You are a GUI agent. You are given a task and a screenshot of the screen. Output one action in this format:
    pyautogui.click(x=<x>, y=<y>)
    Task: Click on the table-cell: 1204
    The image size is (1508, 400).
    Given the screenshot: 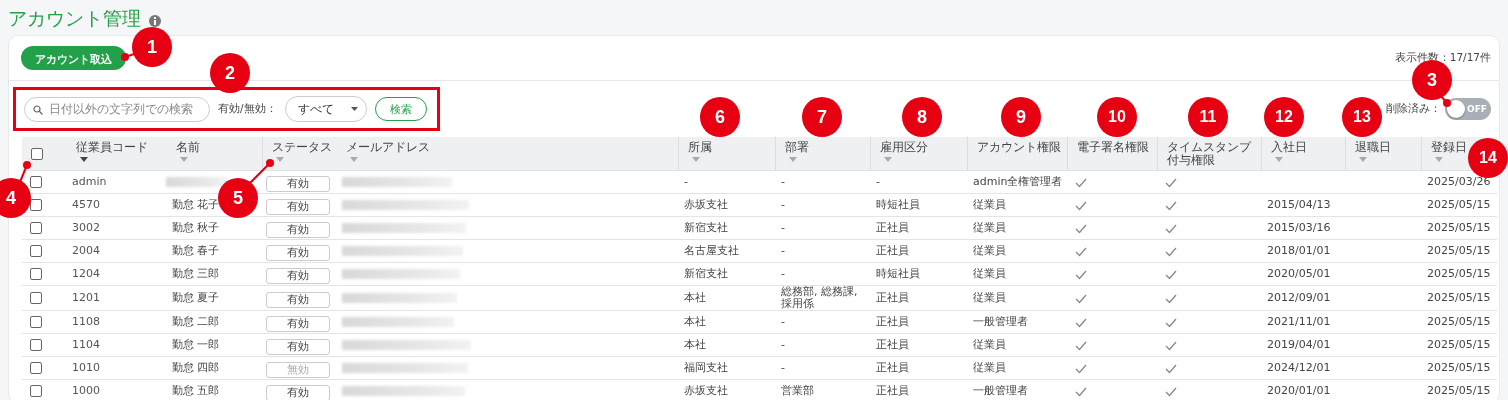 What is the action you would take?
    pyautogui.click(x=86, y=274)
    